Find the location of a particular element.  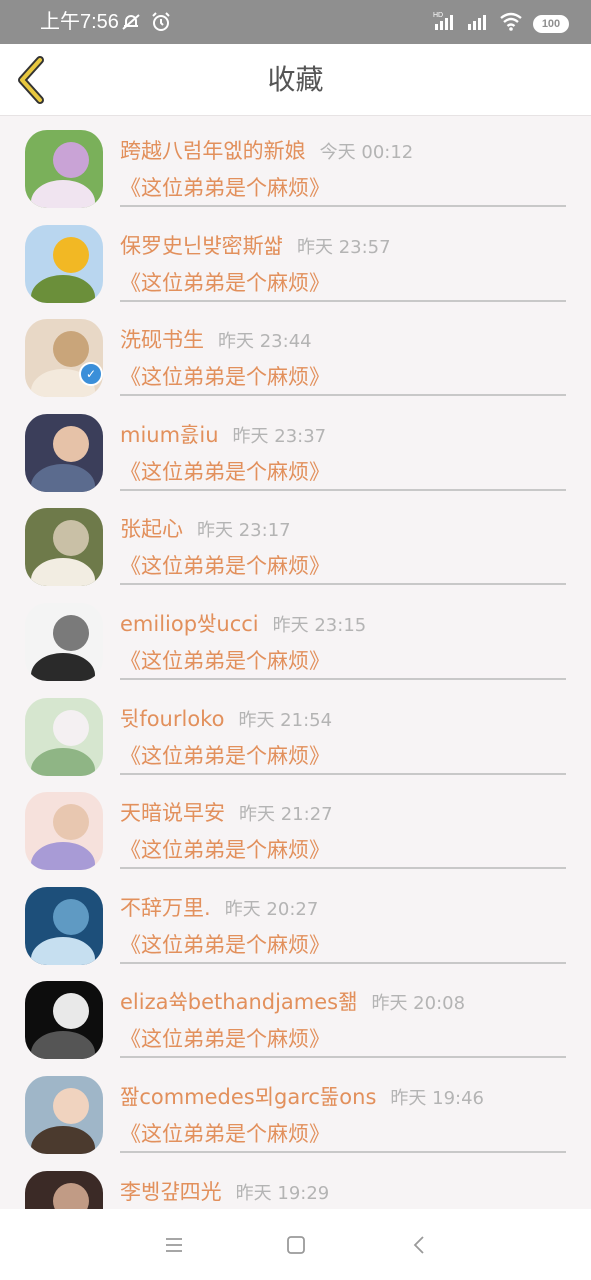

post-time: 昨天 23:17 is located at coordinates (244, 531).